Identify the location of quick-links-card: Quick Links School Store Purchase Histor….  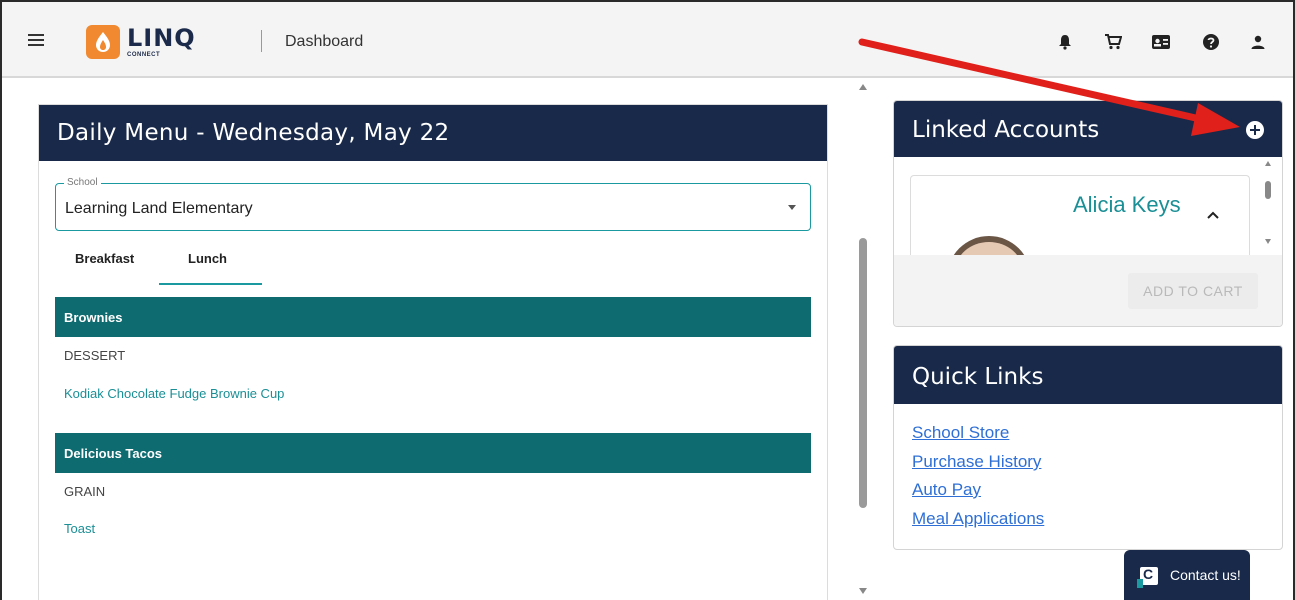
(1088, 447).